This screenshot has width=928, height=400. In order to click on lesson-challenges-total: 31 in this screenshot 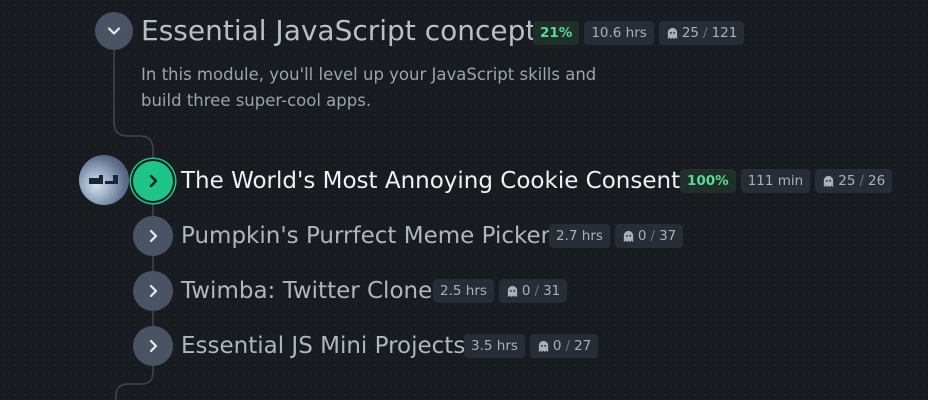, I will do `click(552, 291)`.